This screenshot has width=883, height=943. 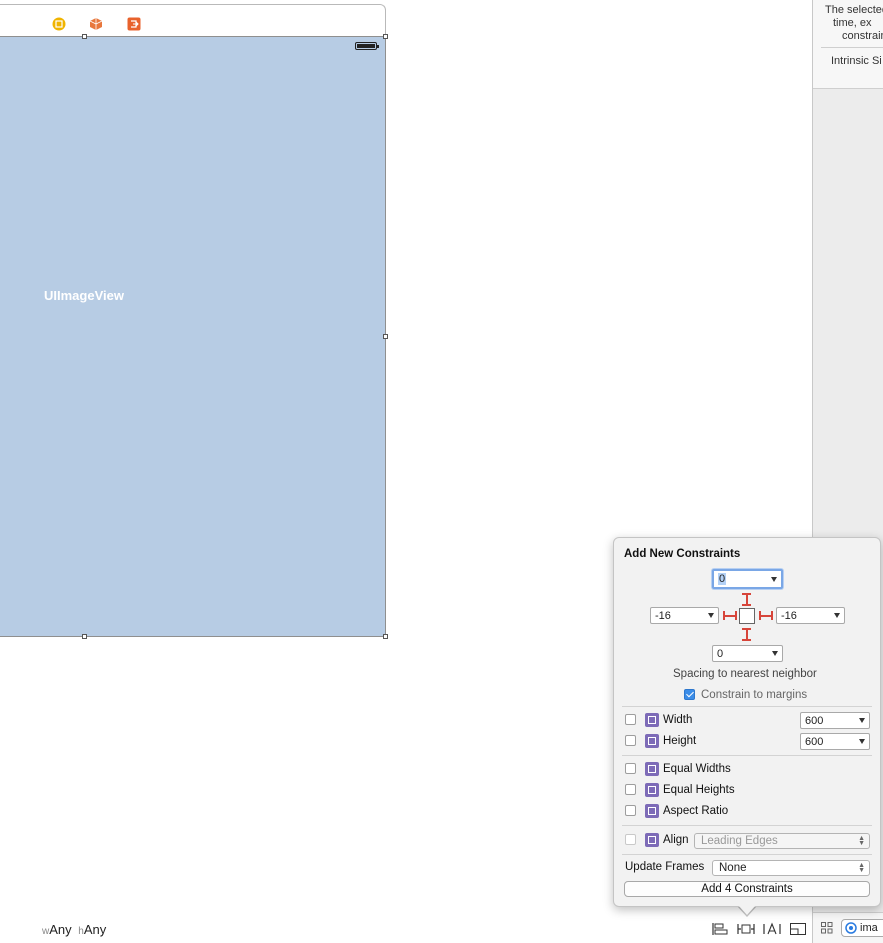 What do you see at coordinates (862, 36) in the screenshot?
I see `inspector-text-line: constrain` at bounding box center [862, 36].